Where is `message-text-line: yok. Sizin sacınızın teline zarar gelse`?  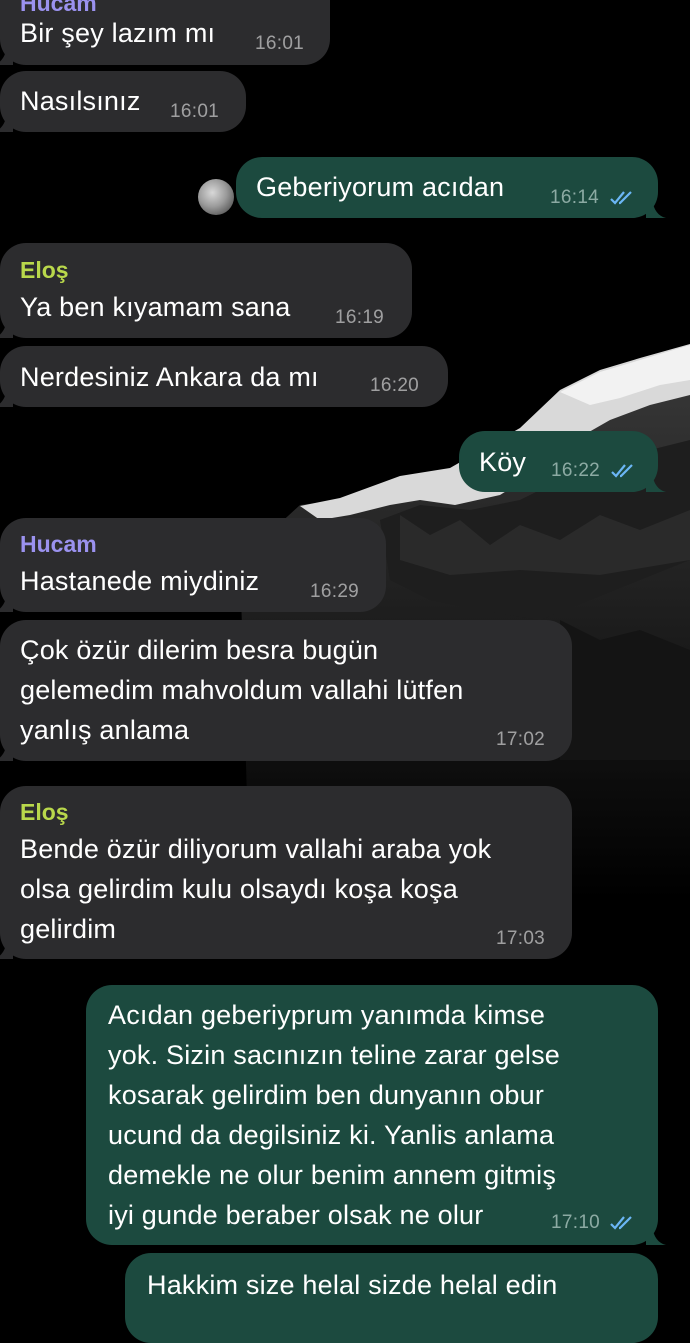 message-text-line: yok. Sizin sacınızın teline zarar gelse is located at coordinates (334, 1055).